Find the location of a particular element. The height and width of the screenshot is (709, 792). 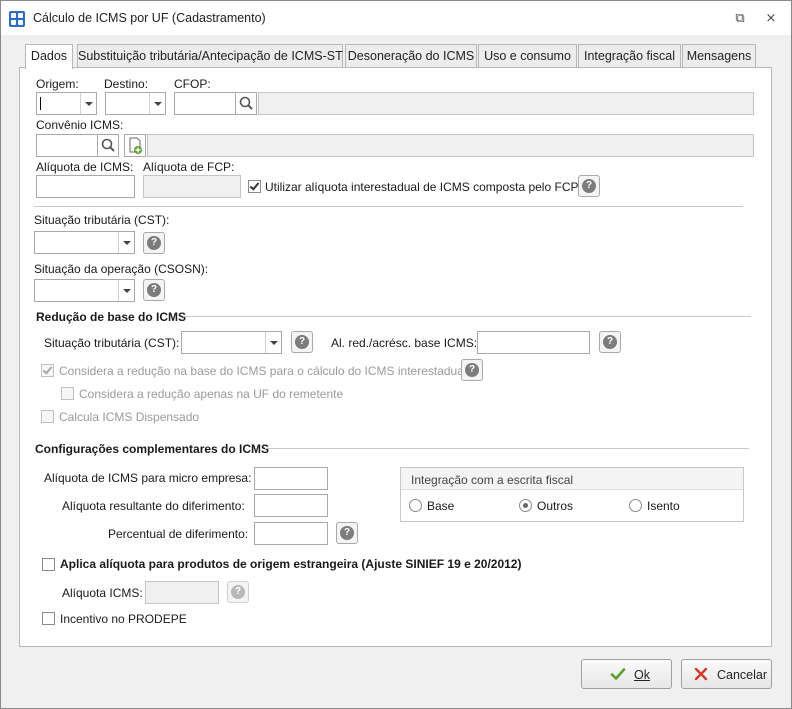

integracao-title: Integração com a escrita fiscal is located at coordinates (492, 480).